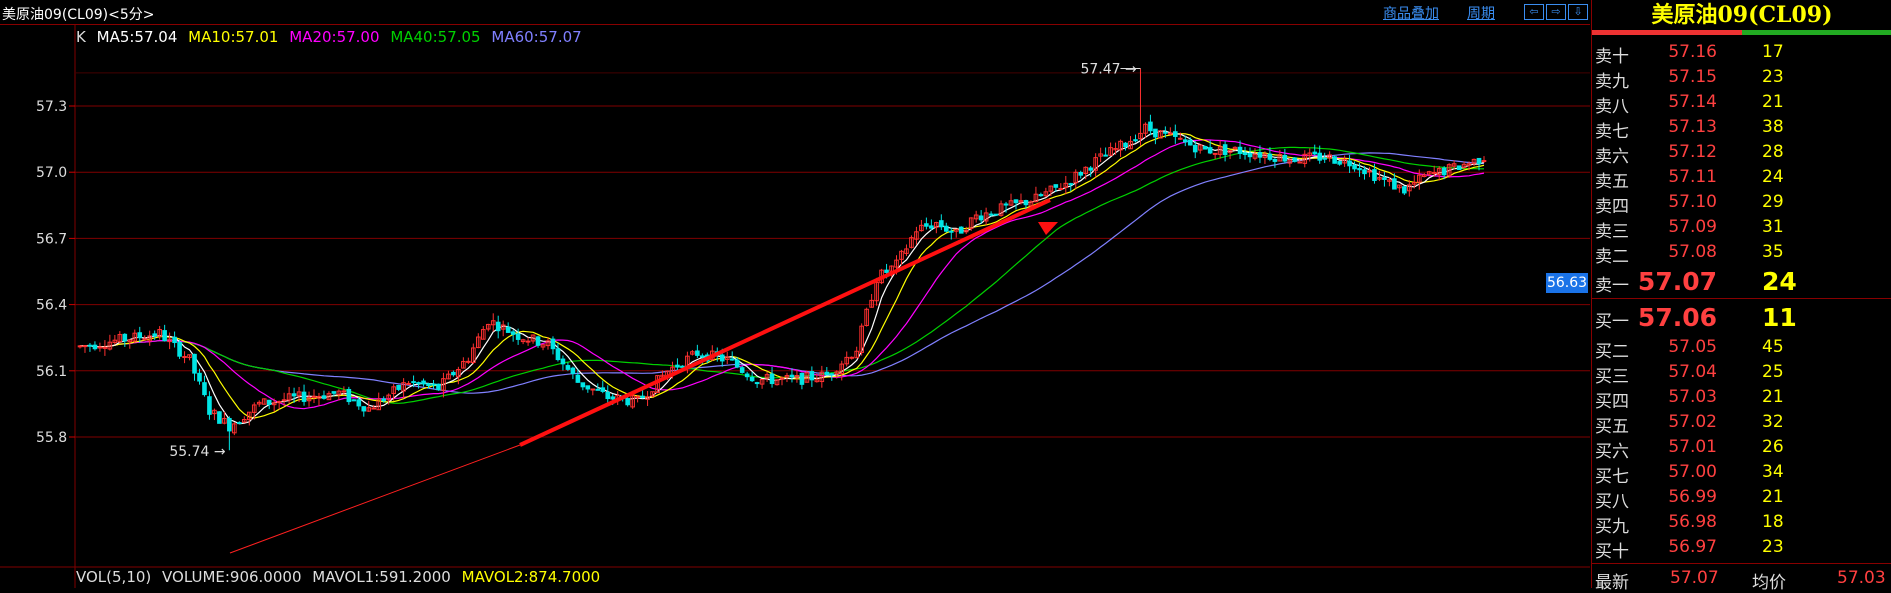 The height and width of the screenshot is (593, 1891). What do you see at coordinates (1861, 578) in the screenshot?
I see `avg-value: 57.03` at bounding box center [1861, 578].